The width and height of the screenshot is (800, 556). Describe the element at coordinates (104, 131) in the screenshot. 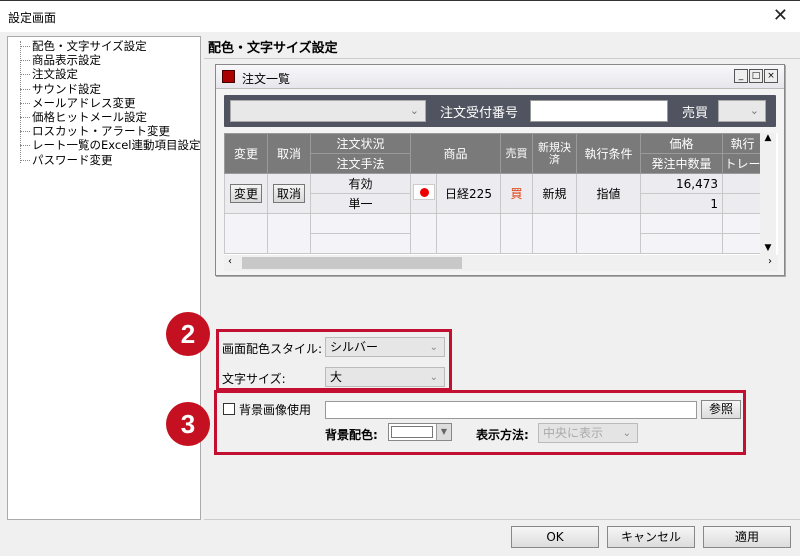

I see `tree-item-losscut-alert: ロスカット・アラート変更` at that location.